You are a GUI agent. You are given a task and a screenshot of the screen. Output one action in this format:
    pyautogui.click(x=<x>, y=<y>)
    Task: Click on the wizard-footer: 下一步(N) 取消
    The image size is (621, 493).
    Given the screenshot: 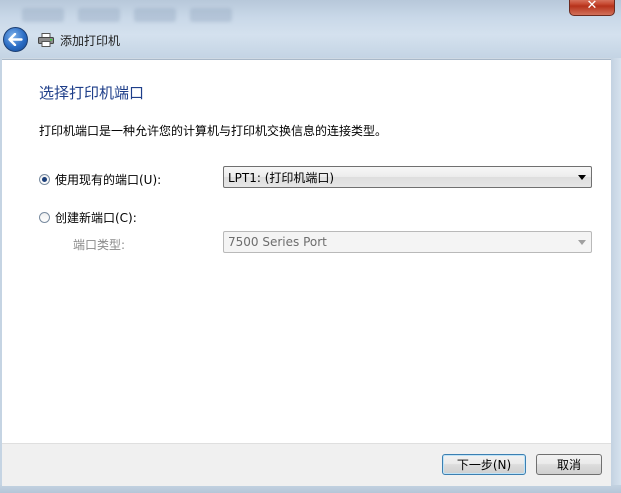 What is the action you would take?
    pyautogui.click(x=306, y=464)
    